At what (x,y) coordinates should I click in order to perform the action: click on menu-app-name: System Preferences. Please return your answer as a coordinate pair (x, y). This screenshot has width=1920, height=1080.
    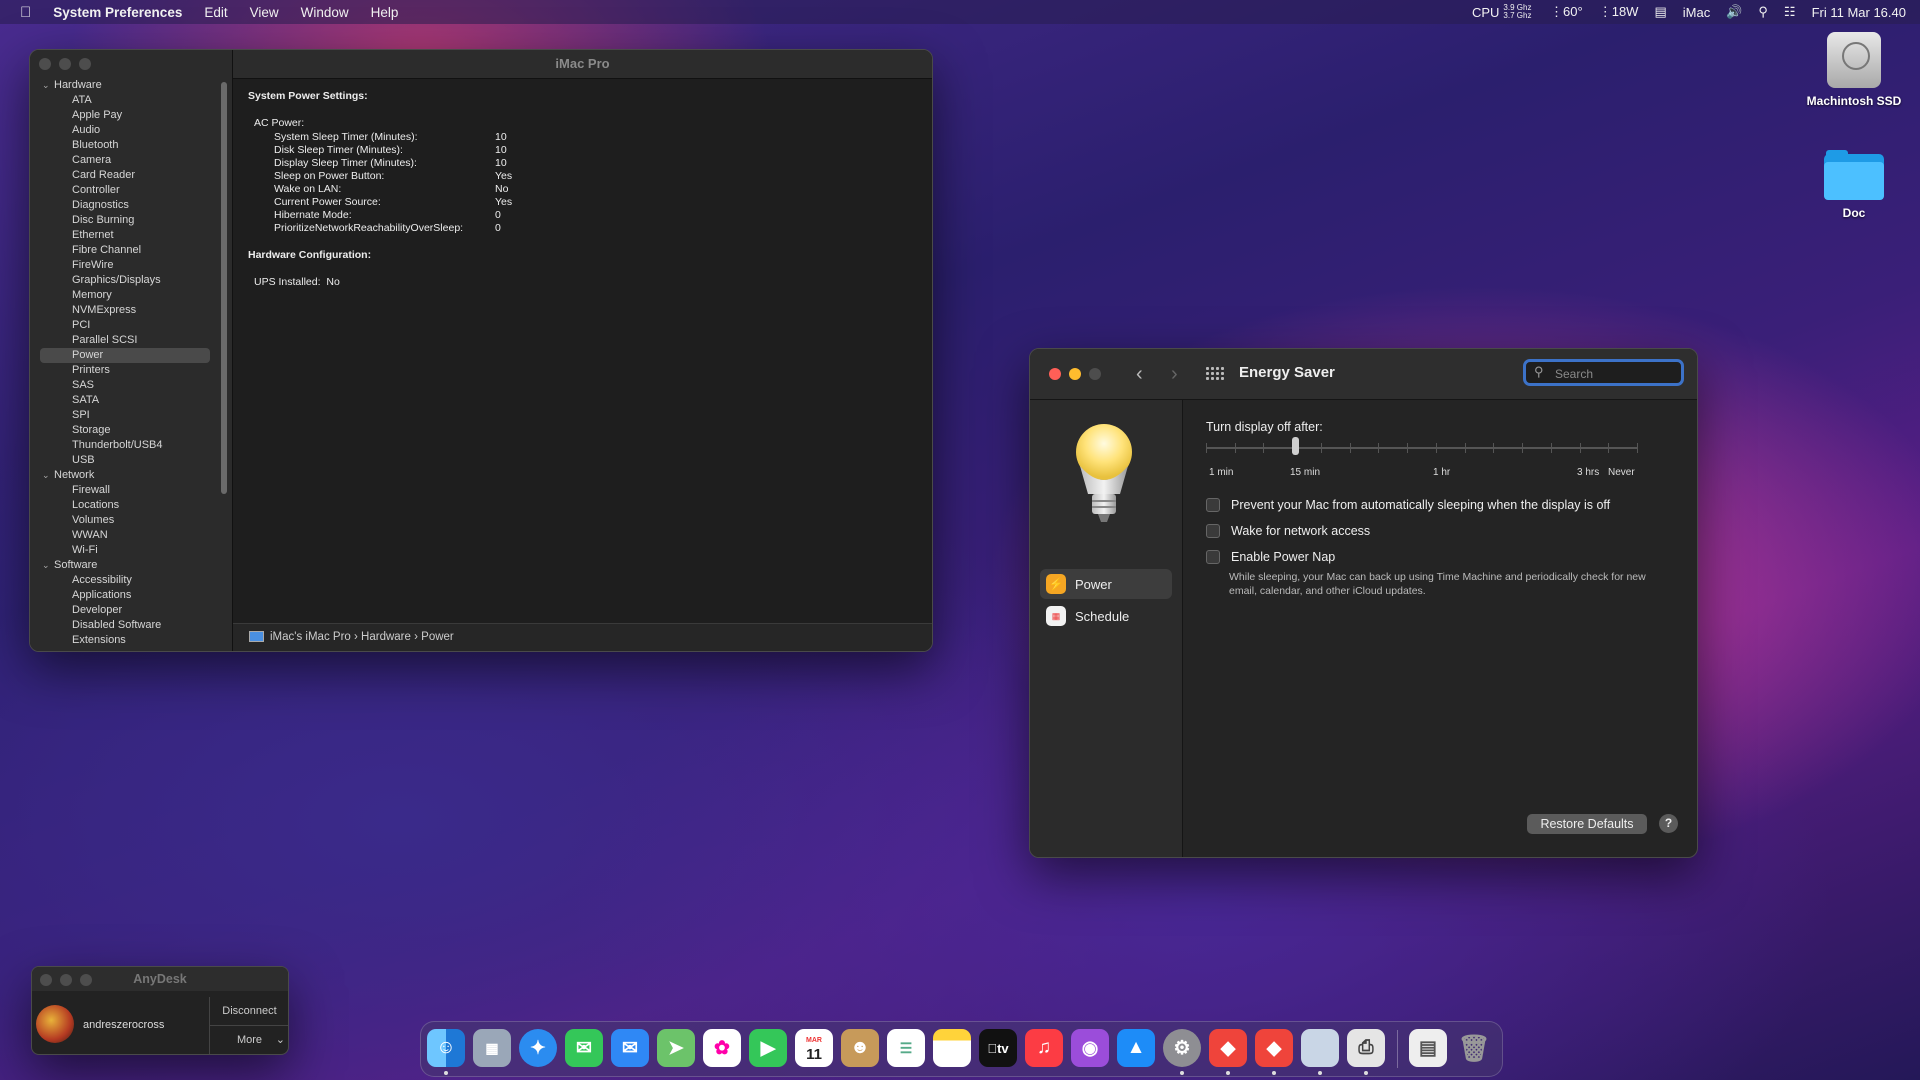
    Looking at the image, I should click on (117, 12).